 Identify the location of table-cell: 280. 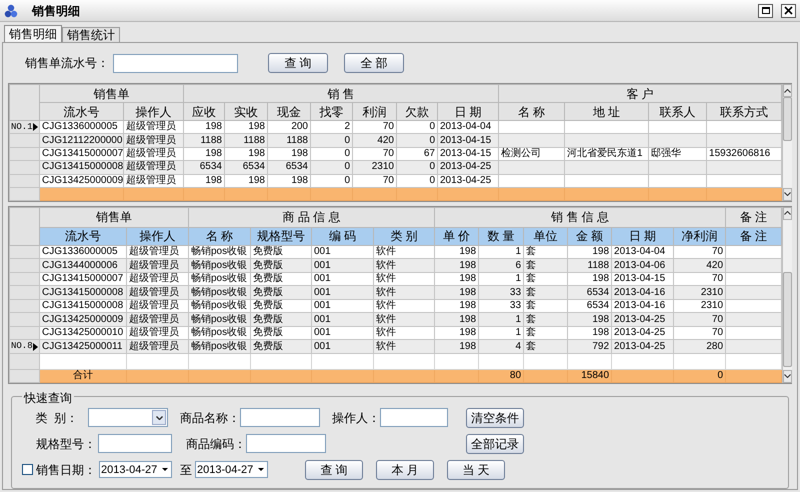
(700, 347).